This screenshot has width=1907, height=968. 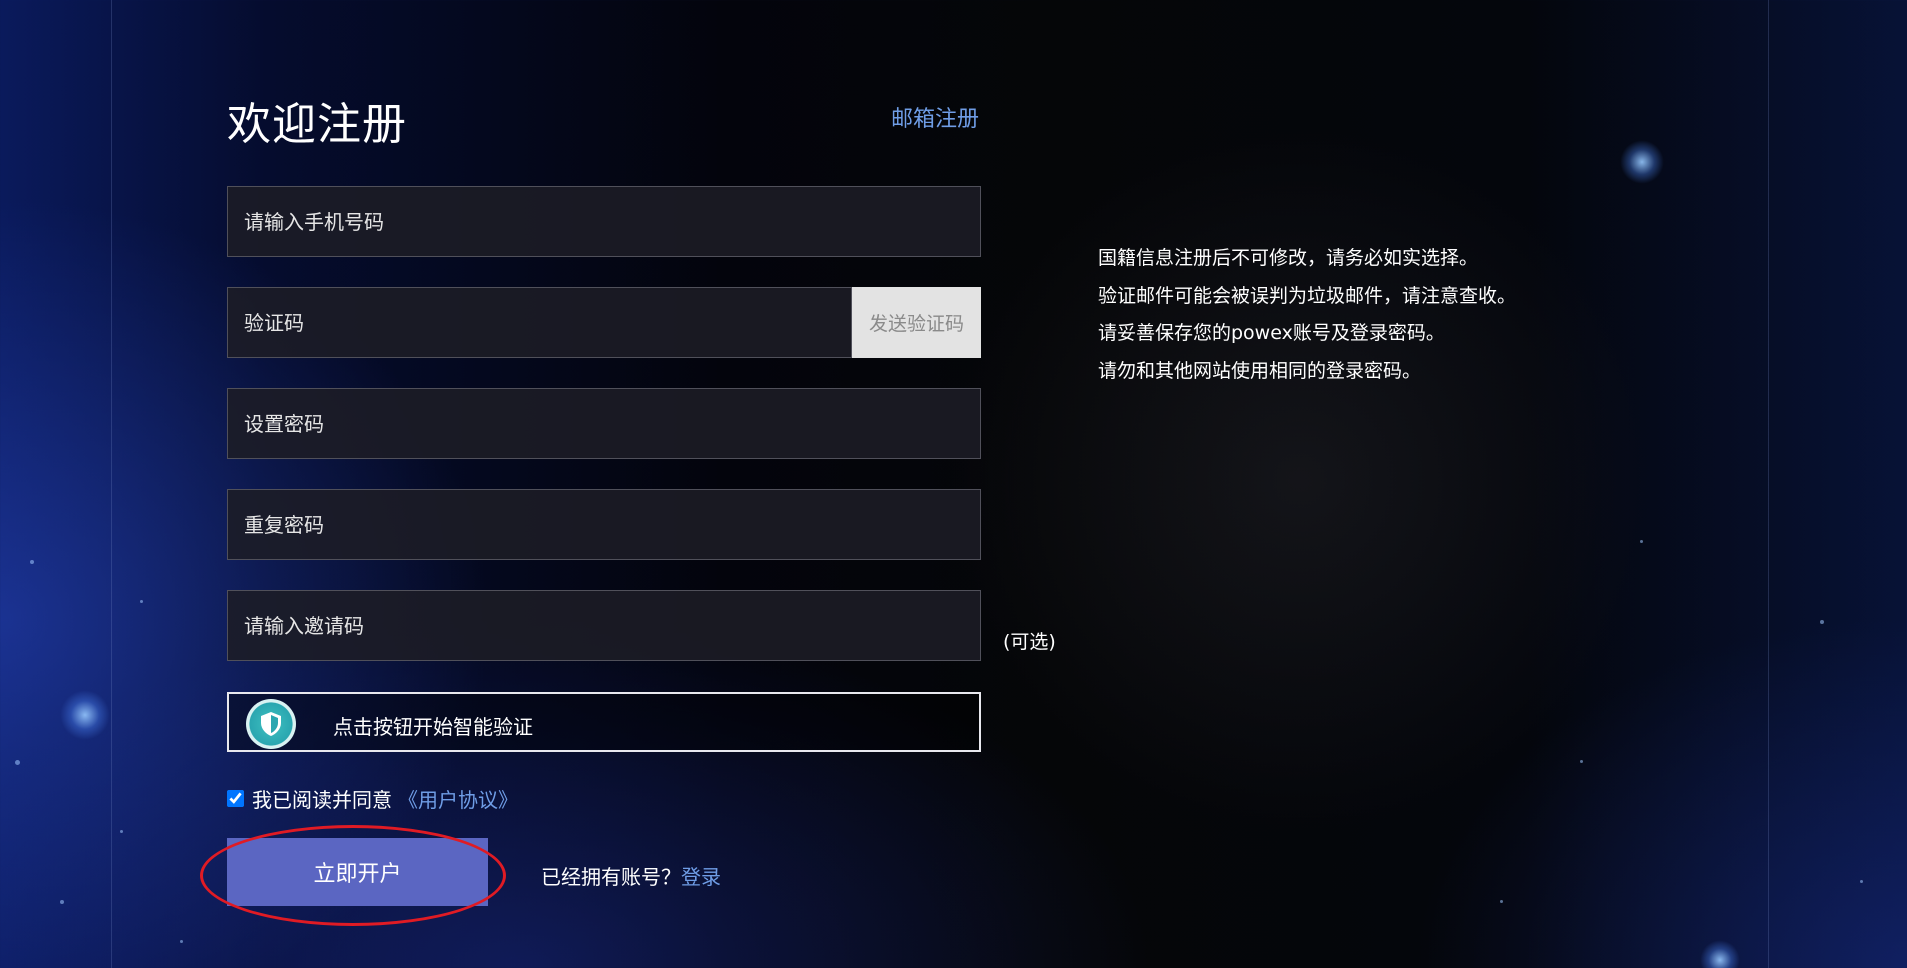 I want to click on background-line-left, so click(x=111, y=484).